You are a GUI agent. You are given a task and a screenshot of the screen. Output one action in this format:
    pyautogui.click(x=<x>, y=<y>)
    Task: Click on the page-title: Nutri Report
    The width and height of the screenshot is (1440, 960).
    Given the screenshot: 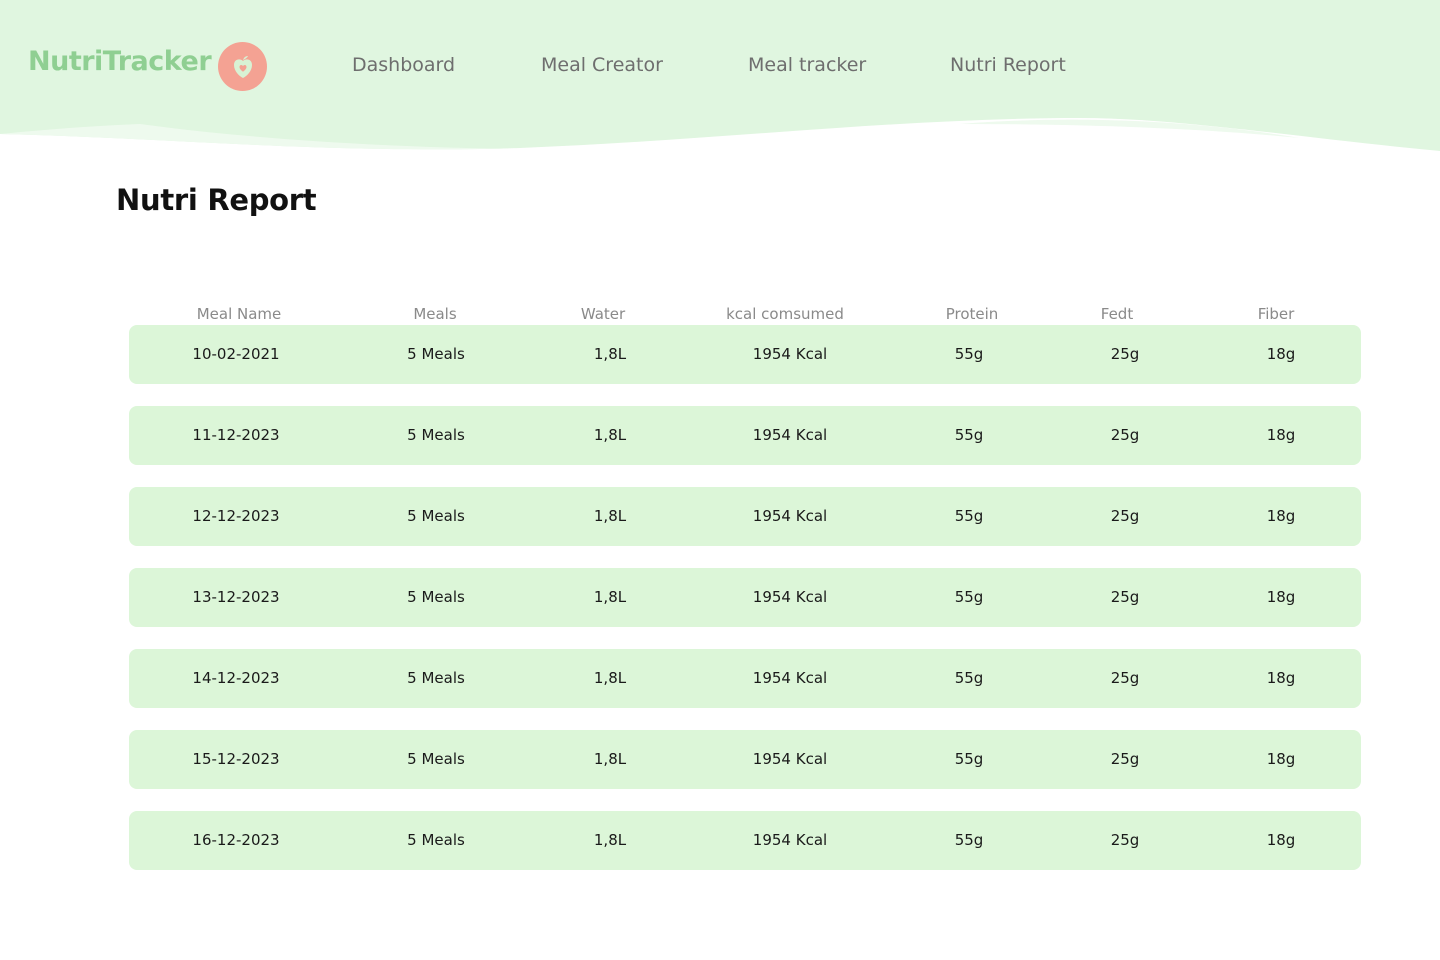 What is the action you would take?
    pyautogui.click(x=216, y=200)
    